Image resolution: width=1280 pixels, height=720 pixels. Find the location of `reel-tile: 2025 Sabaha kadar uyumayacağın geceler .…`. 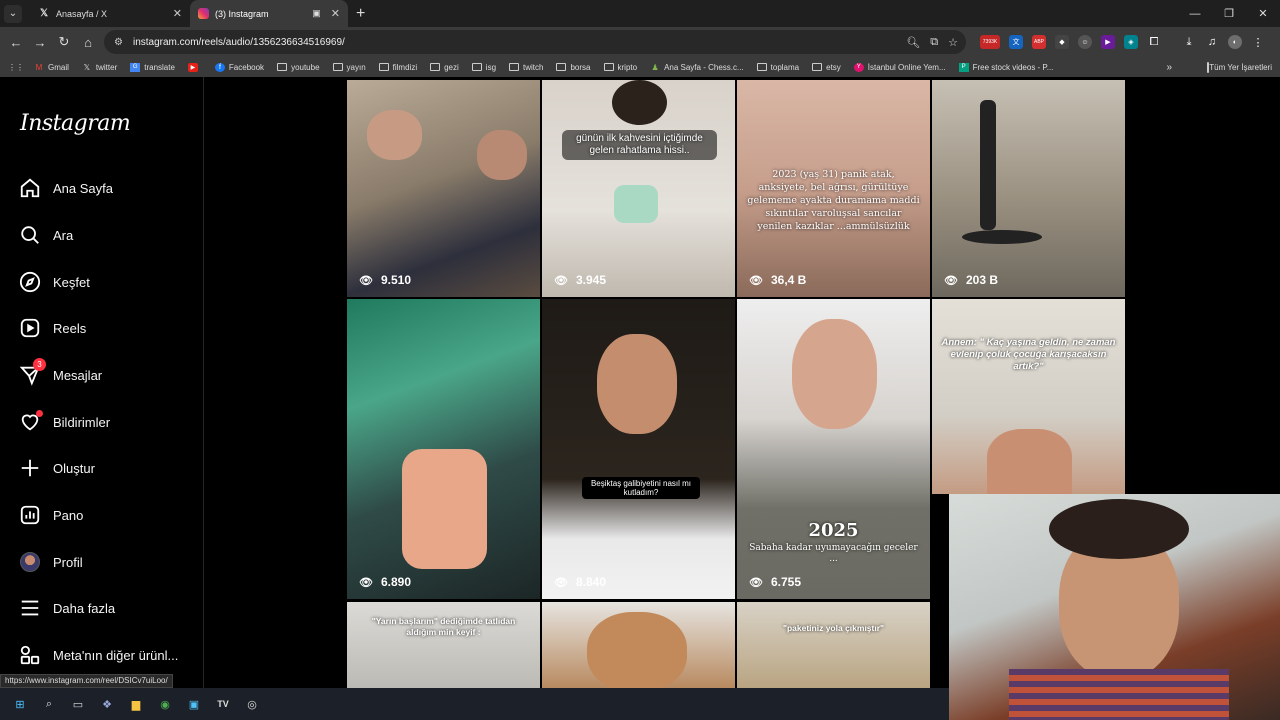

reel-tile: 2025 Sabaha kadar uyumayacağın geceler .… is located at coordinates (833, 449).